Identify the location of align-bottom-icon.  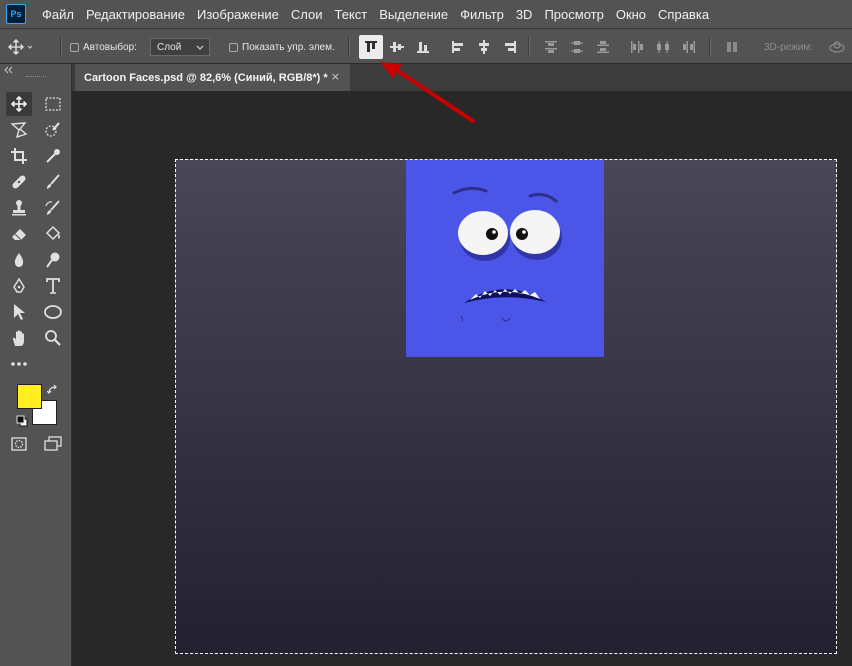
(423, 47).